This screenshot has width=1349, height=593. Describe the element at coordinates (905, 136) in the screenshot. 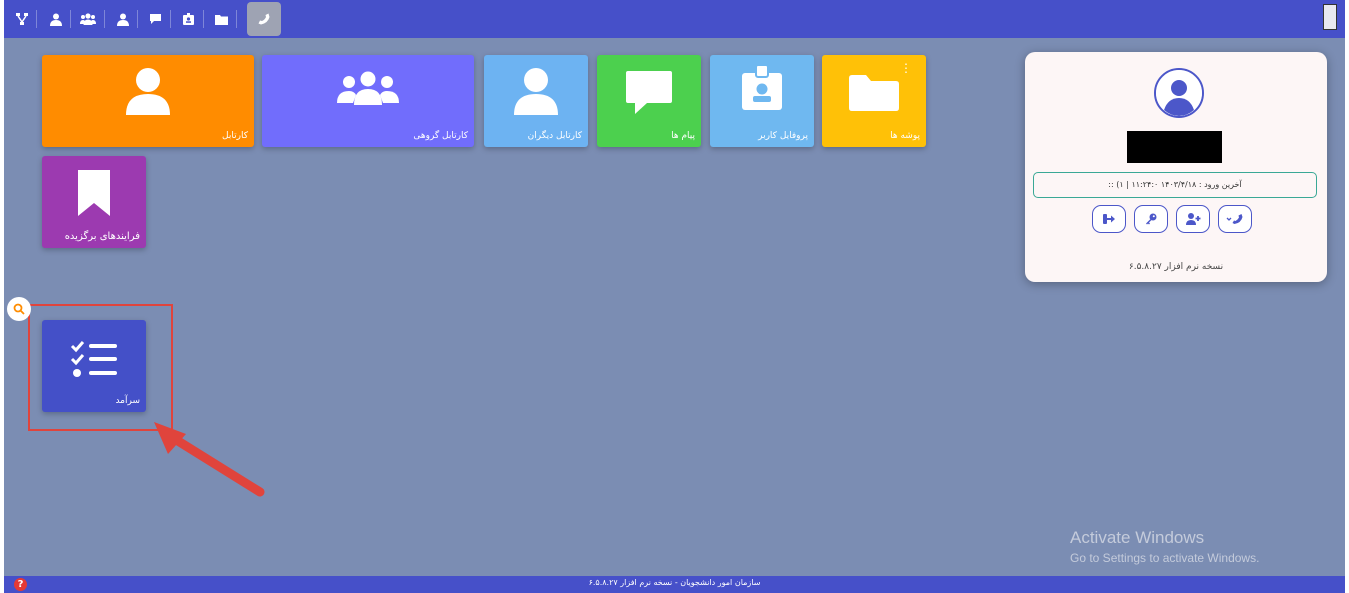

I see `tile-label: پوشه ها` at that location.